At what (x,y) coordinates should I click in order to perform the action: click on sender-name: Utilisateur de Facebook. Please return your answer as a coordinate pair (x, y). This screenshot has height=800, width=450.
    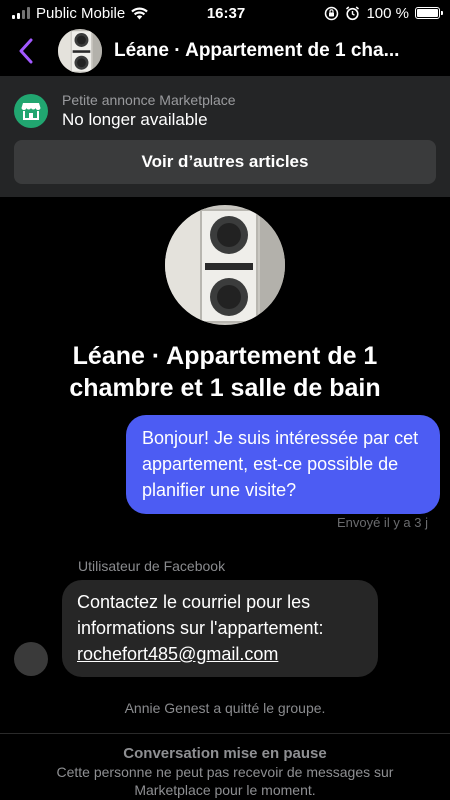
    Looking at the image, I should click on (152, 566).